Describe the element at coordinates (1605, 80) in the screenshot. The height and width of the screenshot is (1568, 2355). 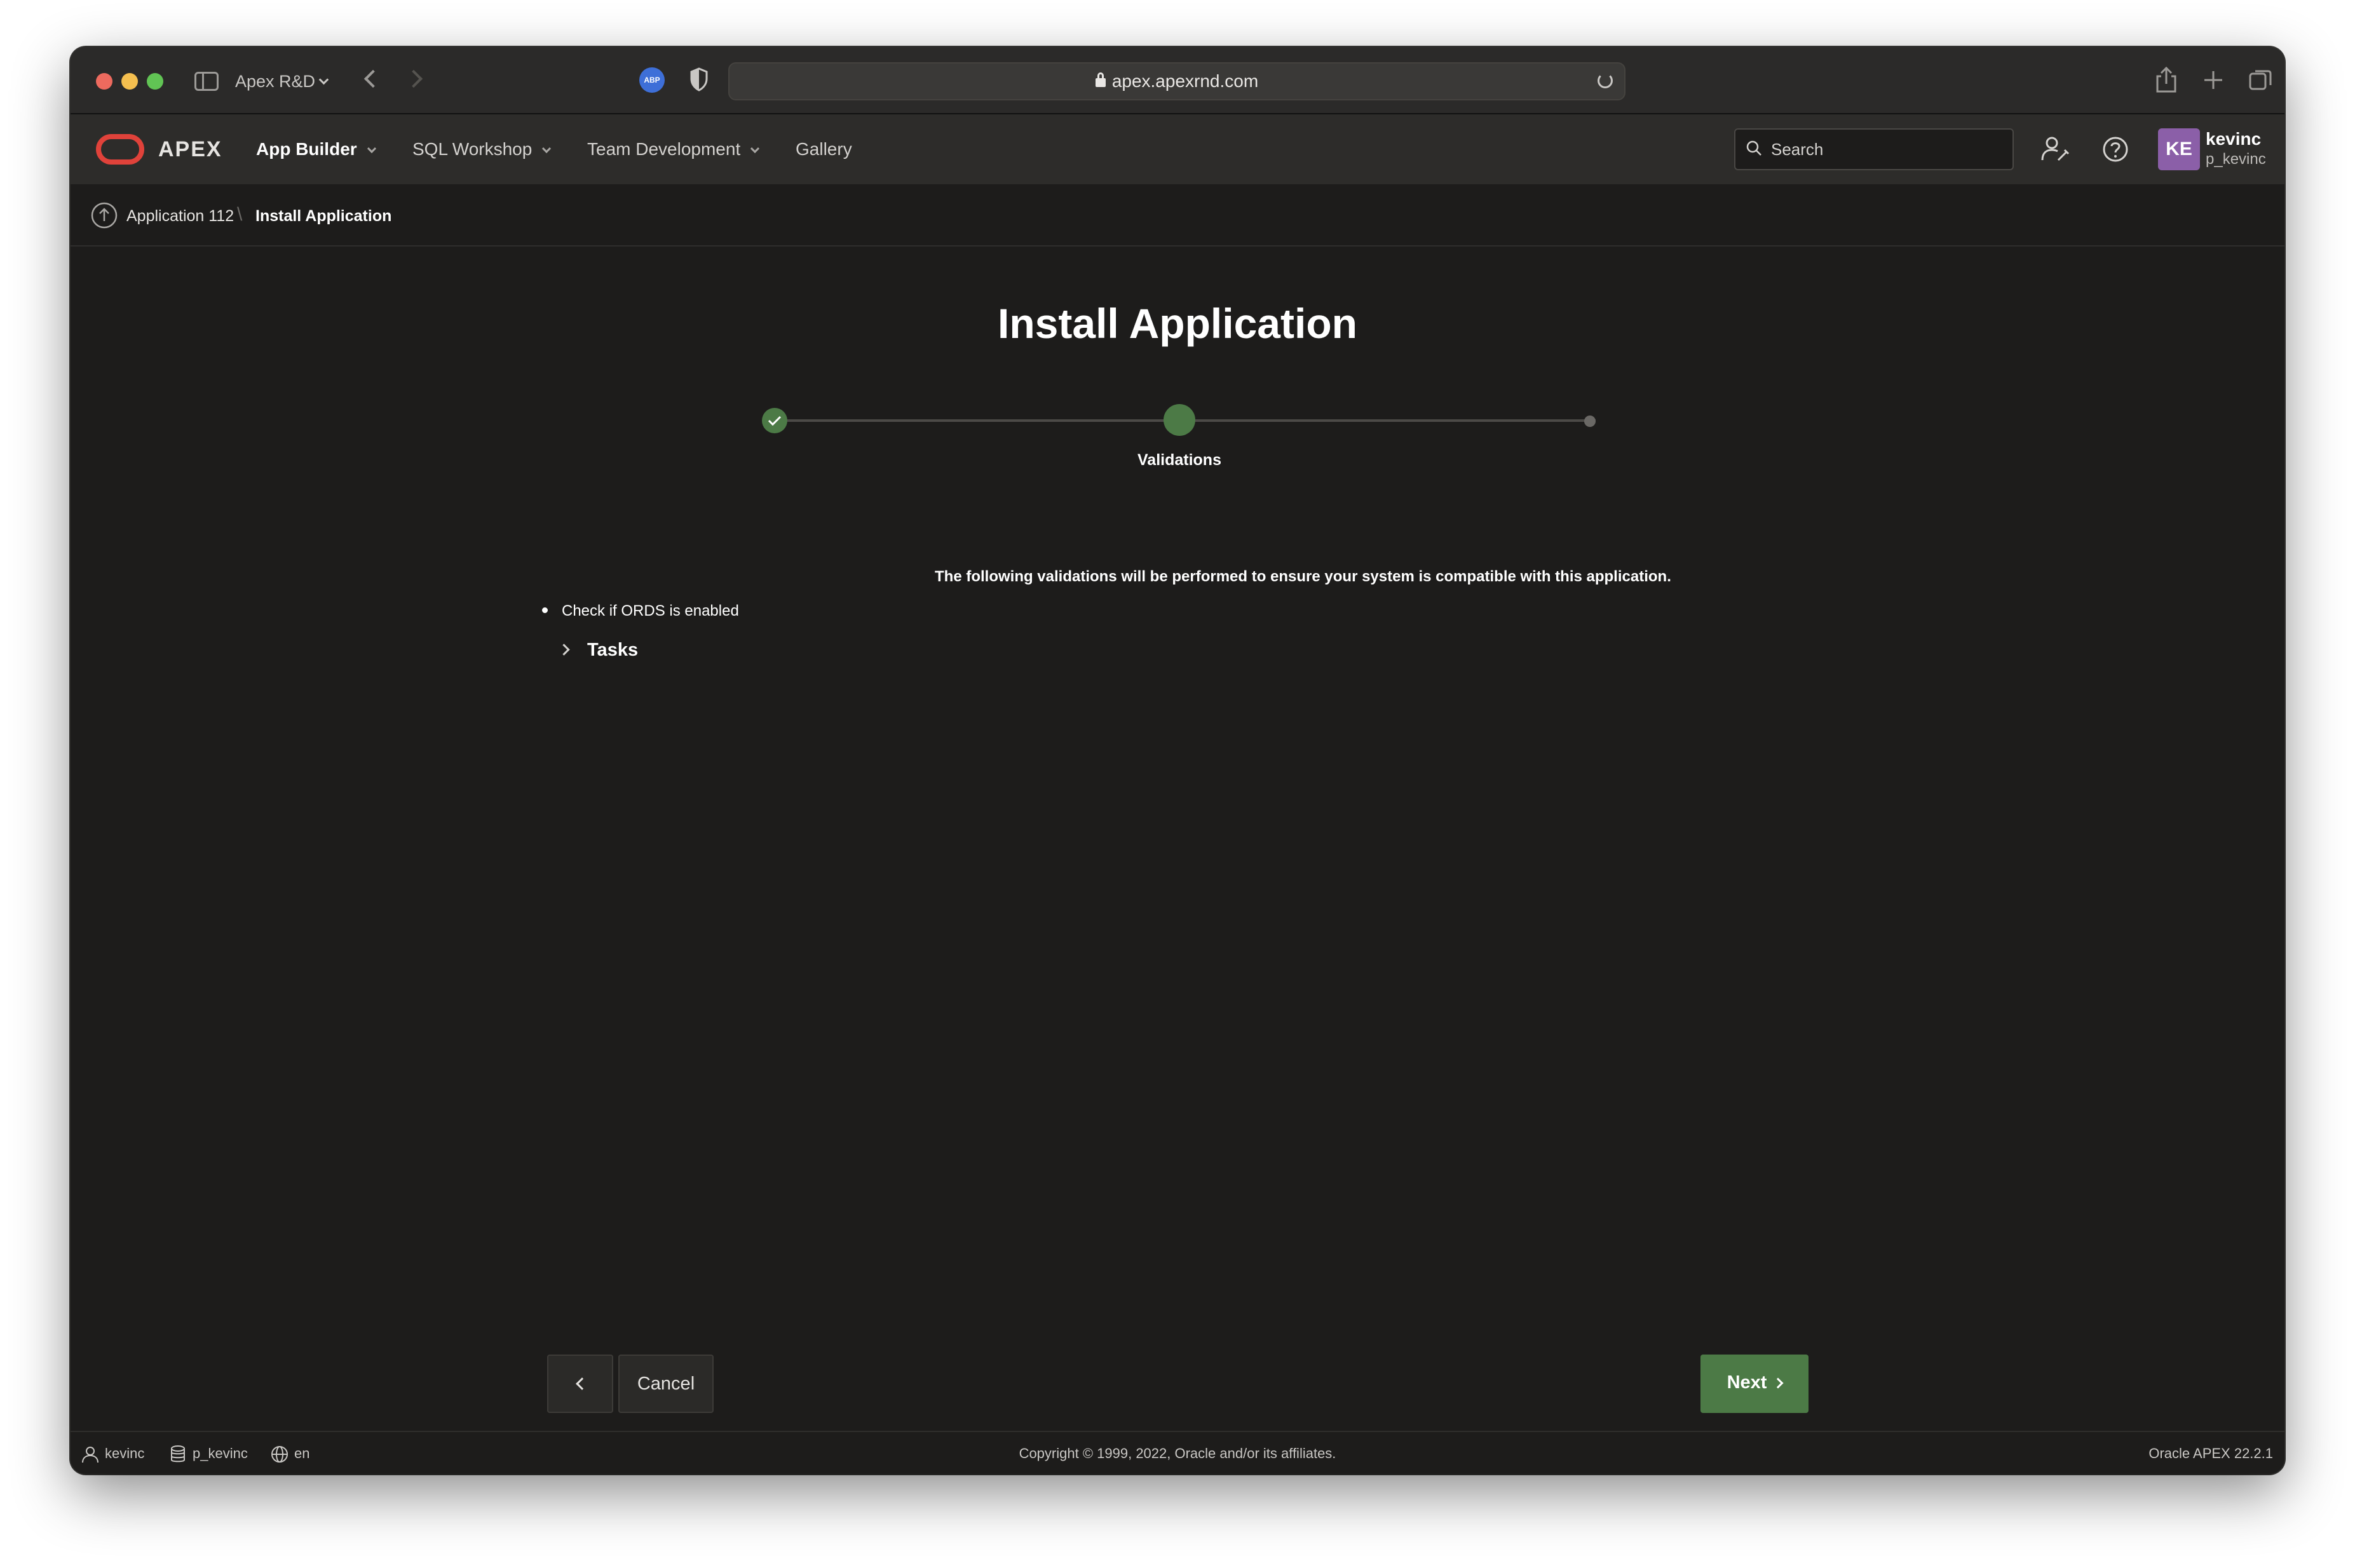
I see `reload-icon` at that location.